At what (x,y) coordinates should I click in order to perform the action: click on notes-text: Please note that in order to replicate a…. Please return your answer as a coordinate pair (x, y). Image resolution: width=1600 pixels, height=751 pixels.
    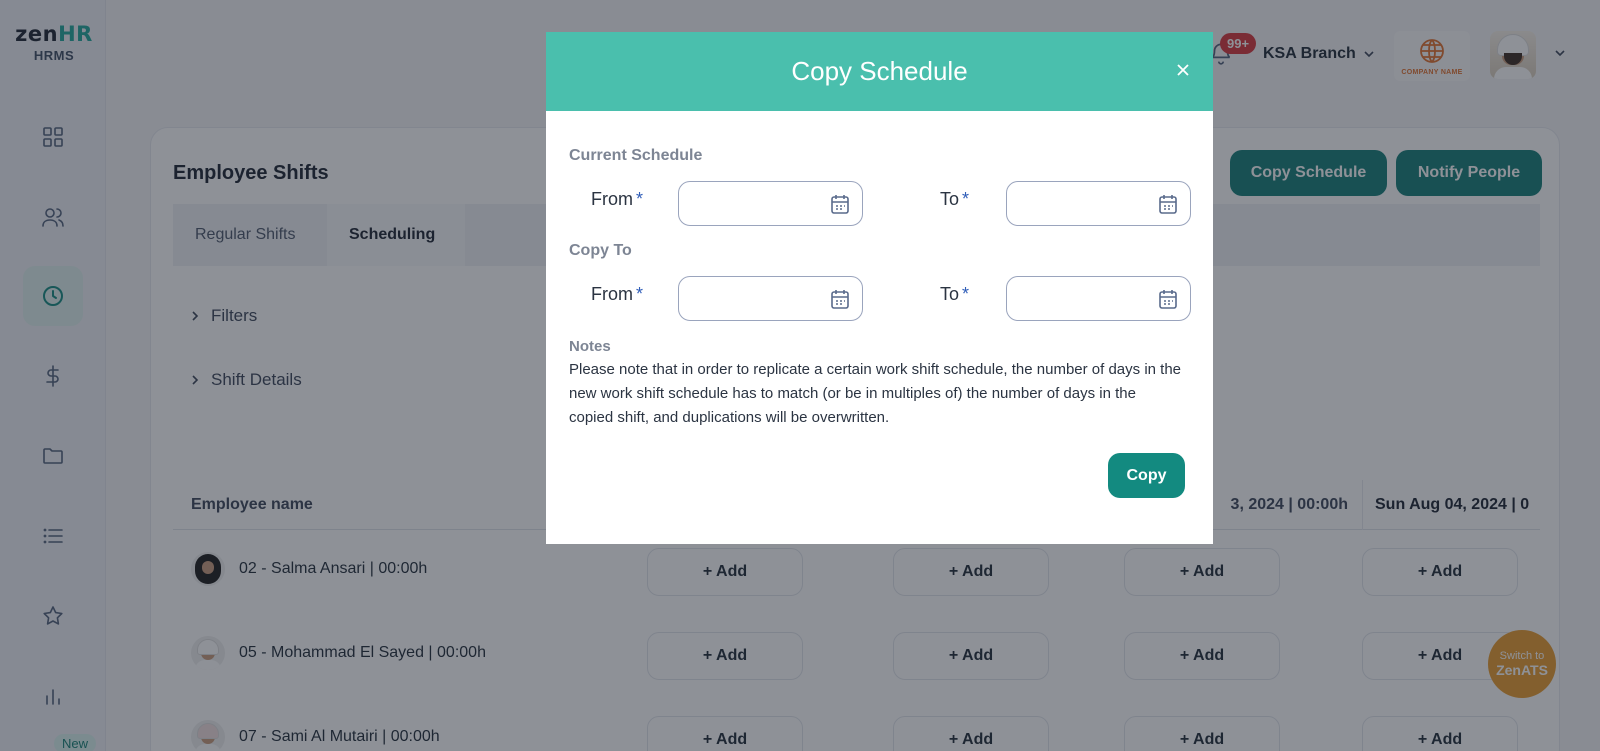
    Looking at the image, I should click on (875, 393).